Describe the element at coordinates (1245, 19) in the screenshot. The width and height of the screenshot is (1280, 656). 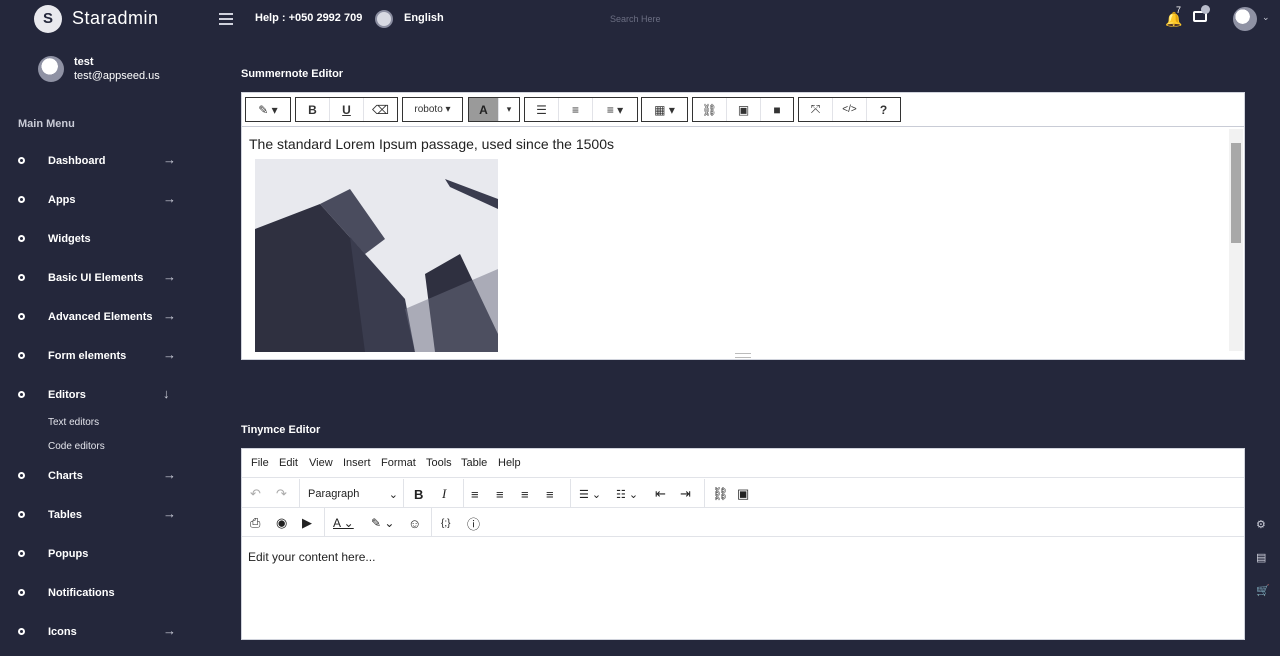
I see `avatar` at that location.